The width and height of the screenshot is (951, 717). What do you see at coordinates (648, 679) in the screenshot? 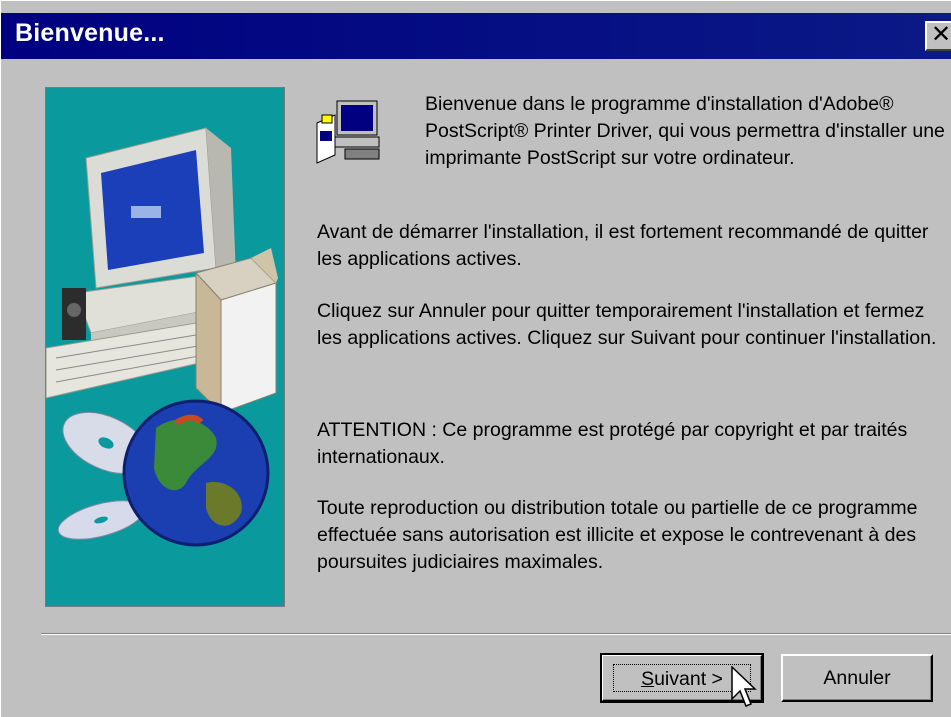
I see `mnemonic-s: S` at bounding box center [648, 679].